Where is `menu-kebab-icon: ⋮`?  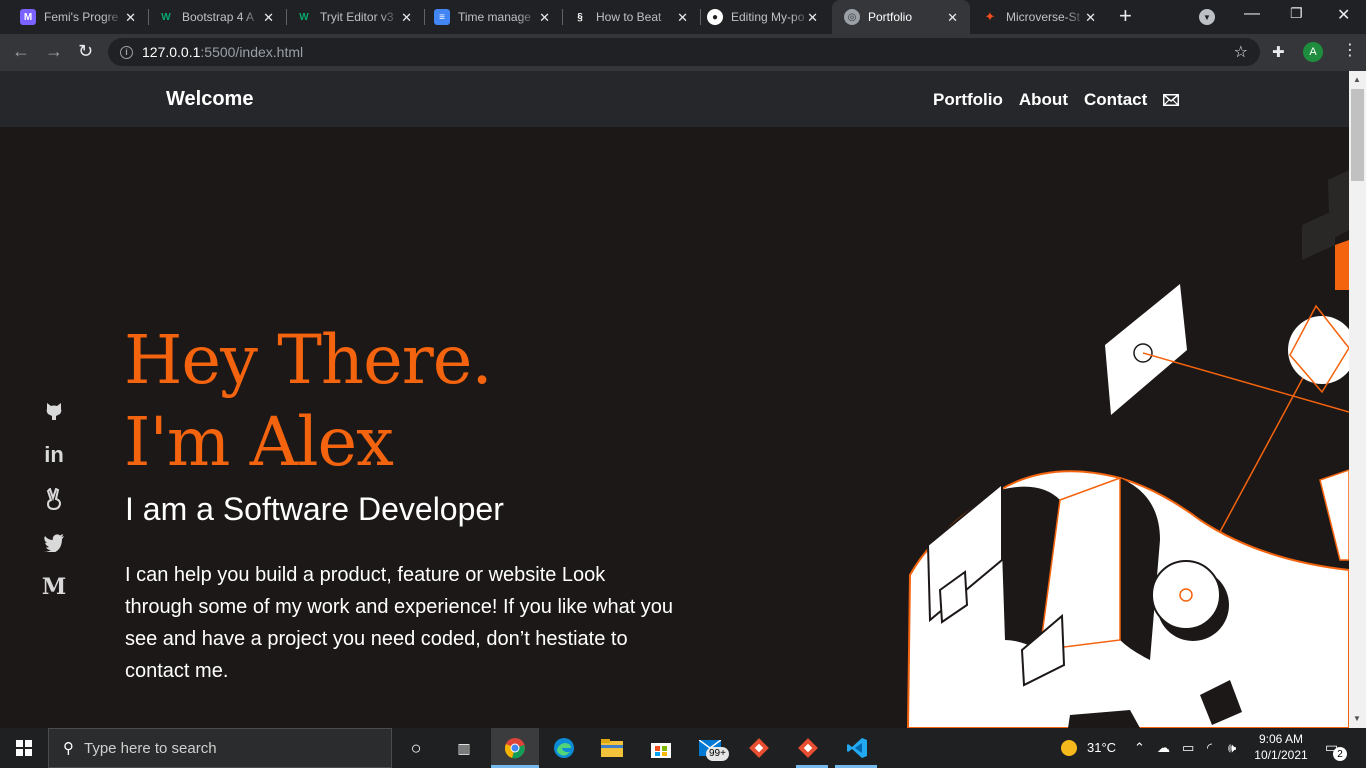 menu-kebab-icon: ⋮ is located at coordinates (1350, 50).